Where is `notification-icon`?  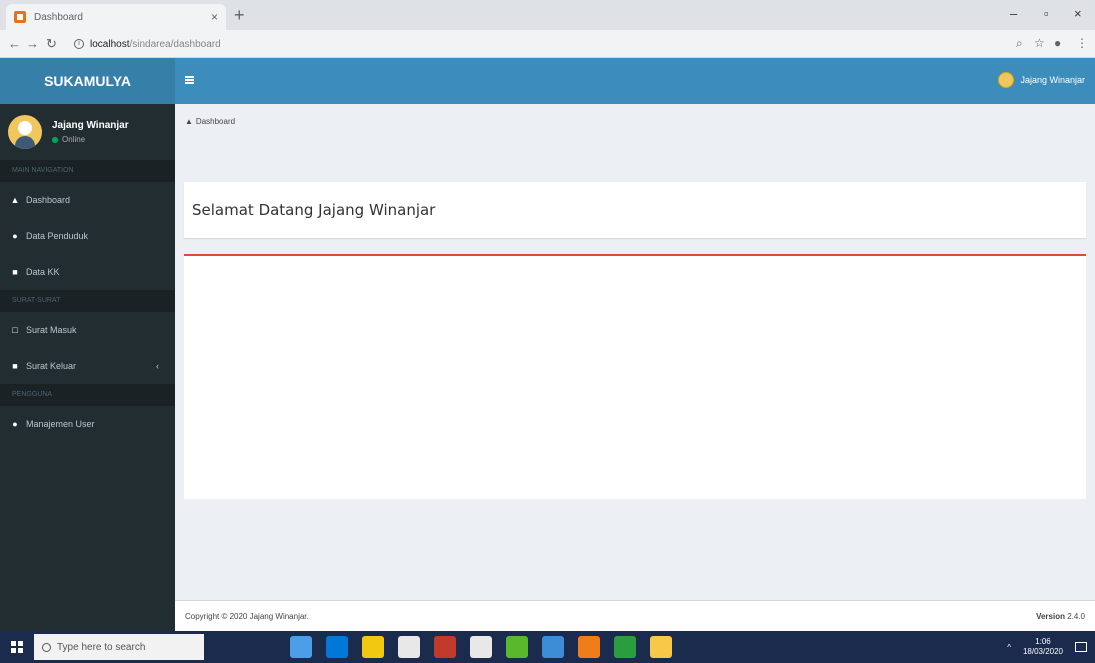 notification-icon is located at coordinates (1081, 647).